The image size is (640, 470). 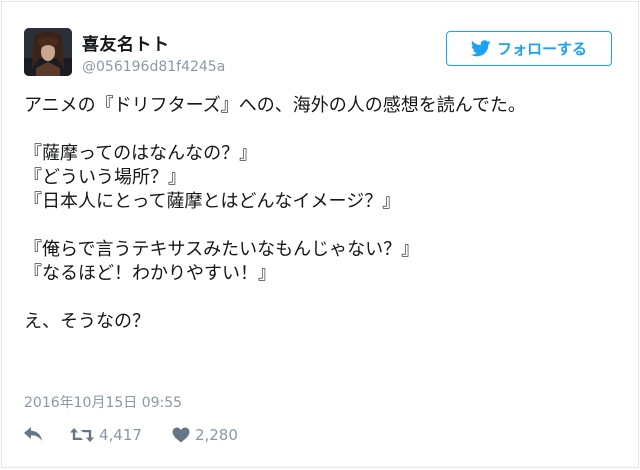 What do you see at coordinates (141, 153) in the screenshot?
I see `tweet-line: 『薩摩ってのはなんなの？』` at bounding box center [141, 153].